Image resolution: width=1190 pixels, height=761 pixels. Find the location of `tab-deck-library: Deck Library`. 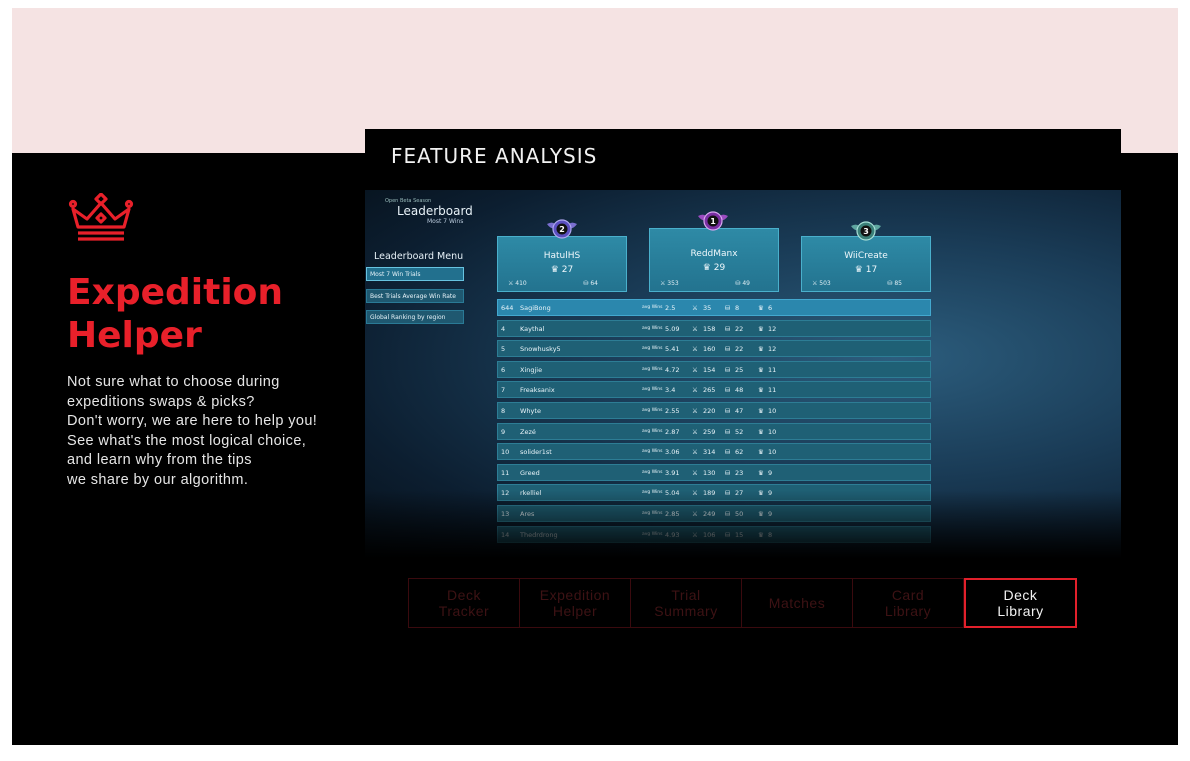

tab-deck-library: Deck Library is located at coordinates (1020, 603).